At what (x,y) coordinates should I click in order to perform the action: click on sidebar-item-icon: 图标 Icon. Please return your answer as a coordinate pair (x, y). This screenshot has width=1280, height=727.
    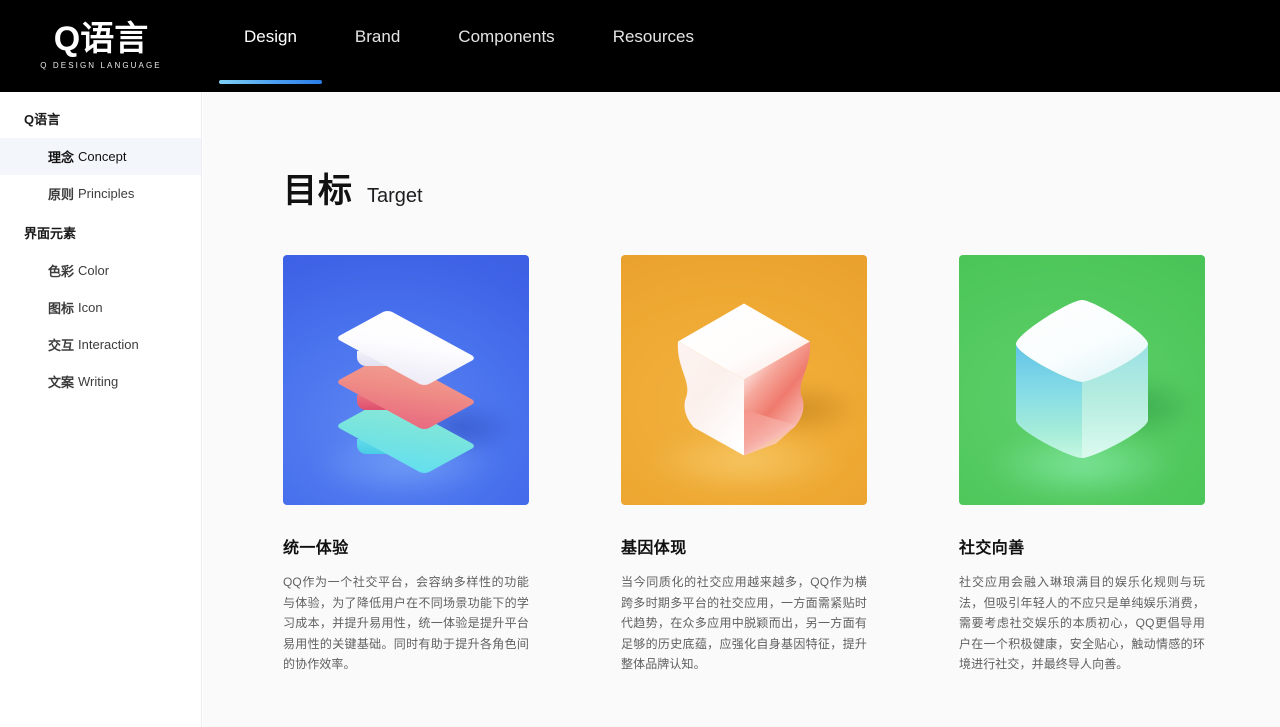
    Looking at the image, I should click on (100, 307).